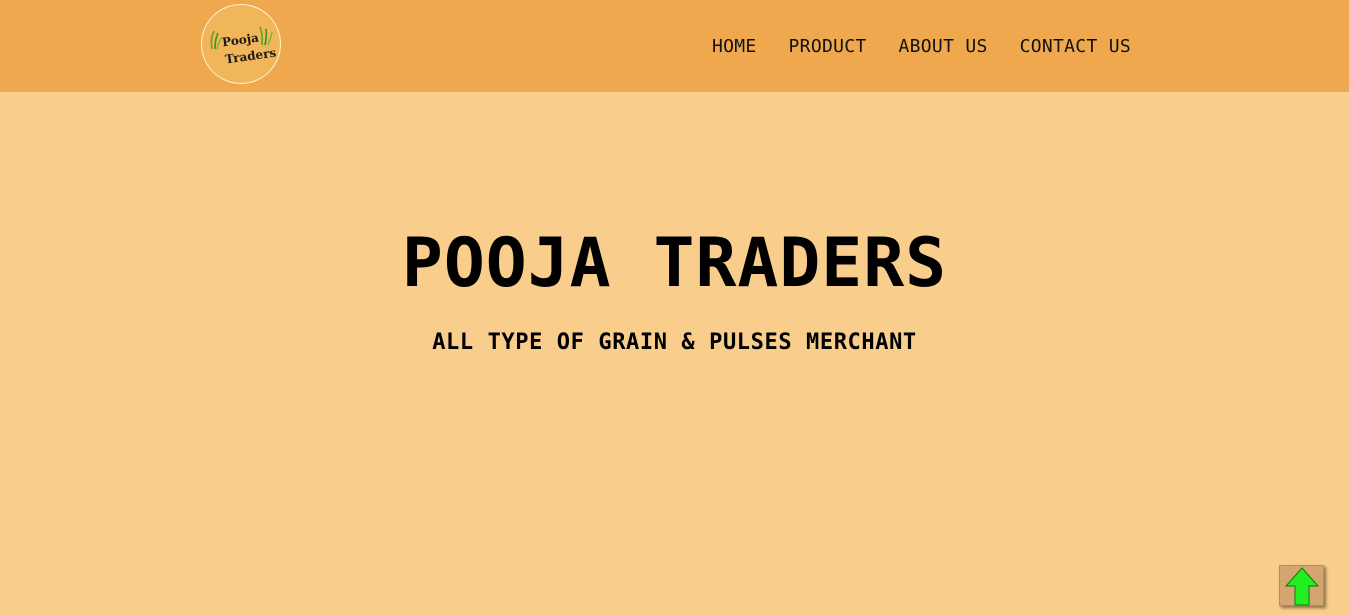  What do you see at coordinates (674, 342) in the screenshot?
I see `hero-subtitle: ALL TYPE OF GRAIN & PULSES MERCHANT` at bounding box center [674, 342].